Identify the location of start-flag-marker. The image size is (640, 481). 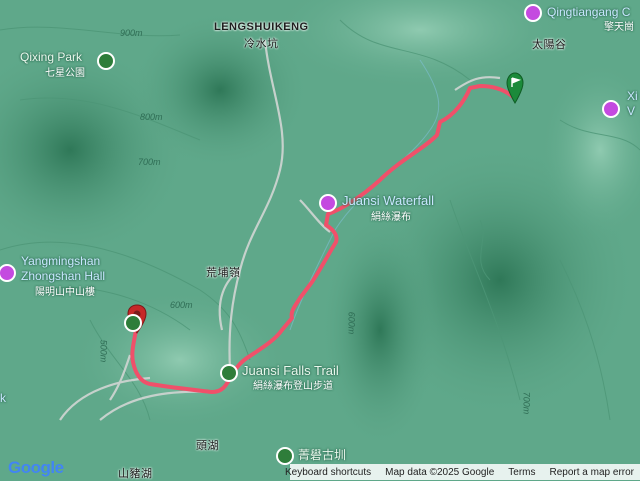
(515, 88).